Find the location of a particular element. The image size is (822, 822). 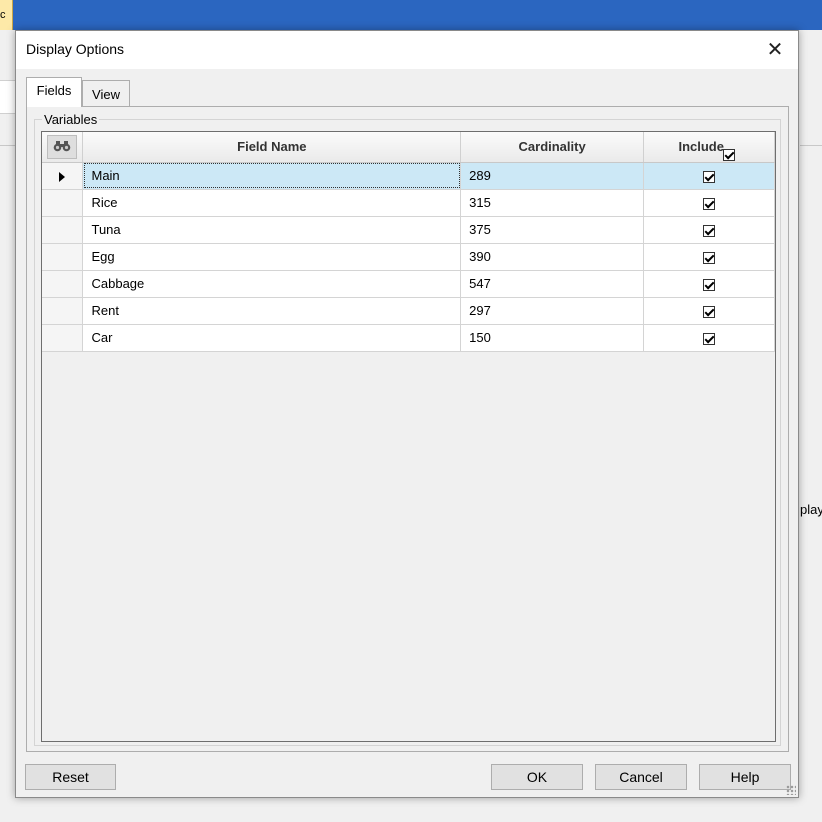

include-header-label: Include is located at coordinates (701, 147).